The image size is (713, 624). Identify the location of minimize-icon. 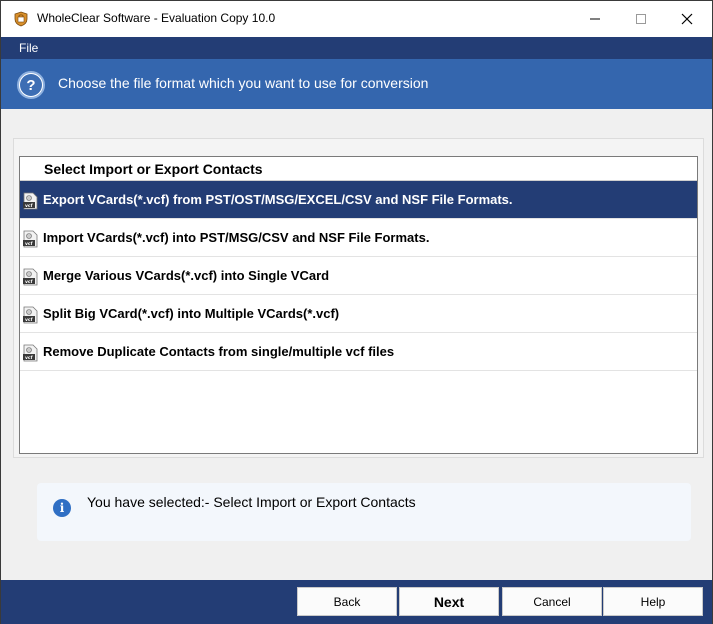
(595, 19).